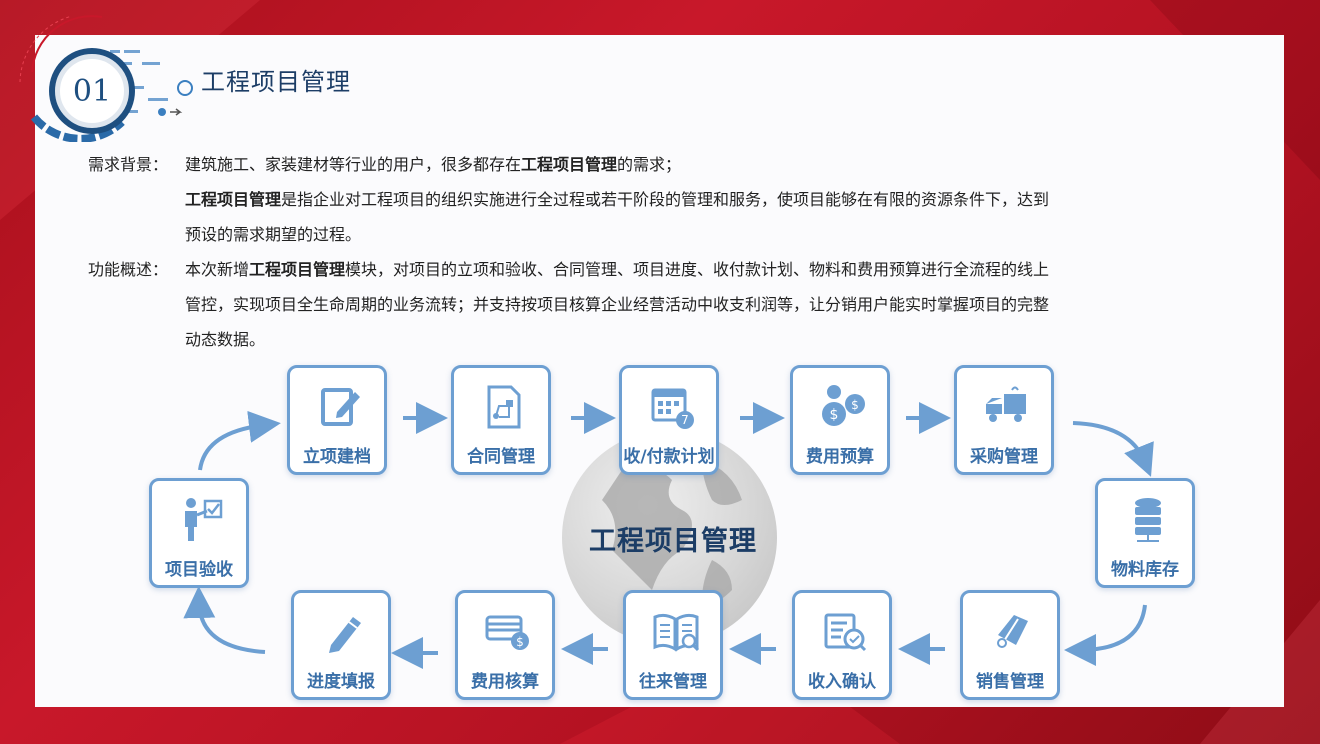  What do you see at coordinates (1113, 449) in the screenshot?
I see `arrow-curve-down-icon` at bounding box center [1113, 449].